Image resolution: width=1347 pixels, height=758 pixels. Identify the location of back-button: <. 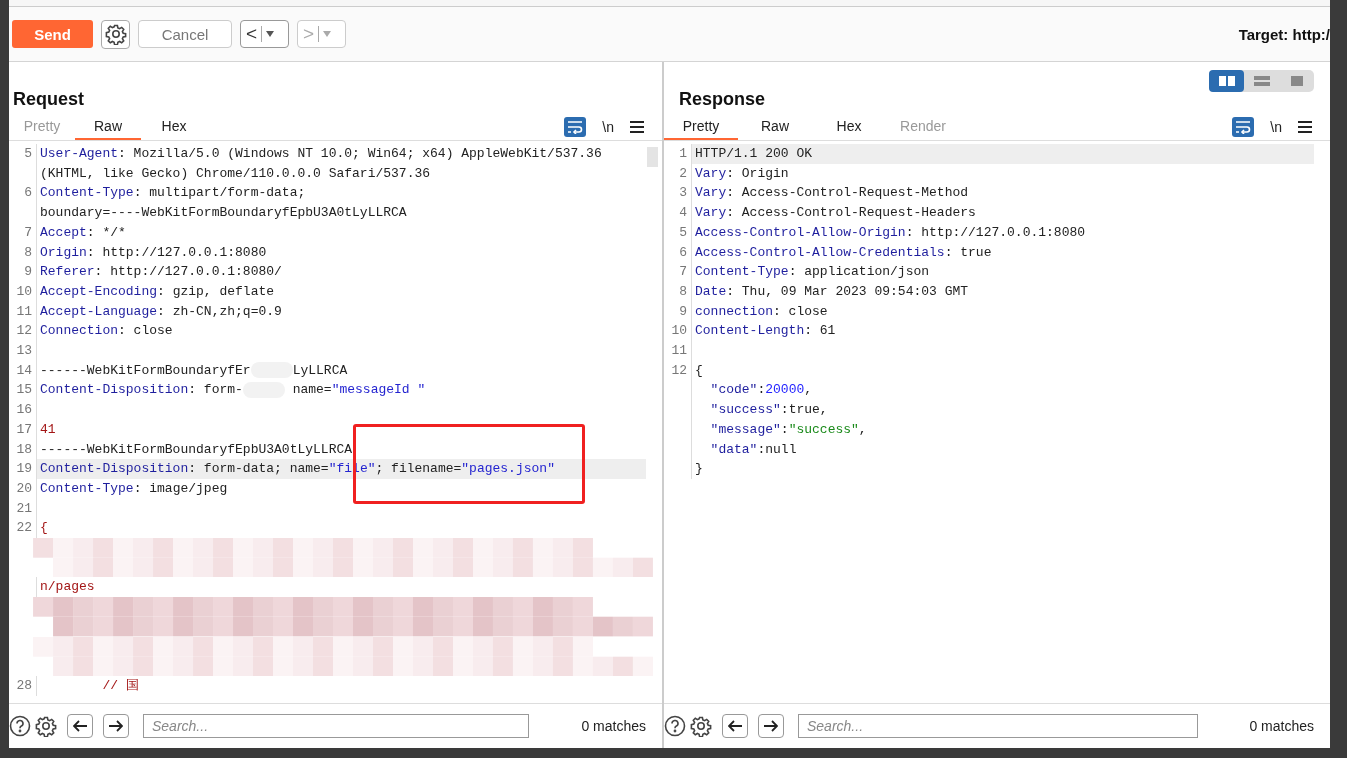
(264, 34).